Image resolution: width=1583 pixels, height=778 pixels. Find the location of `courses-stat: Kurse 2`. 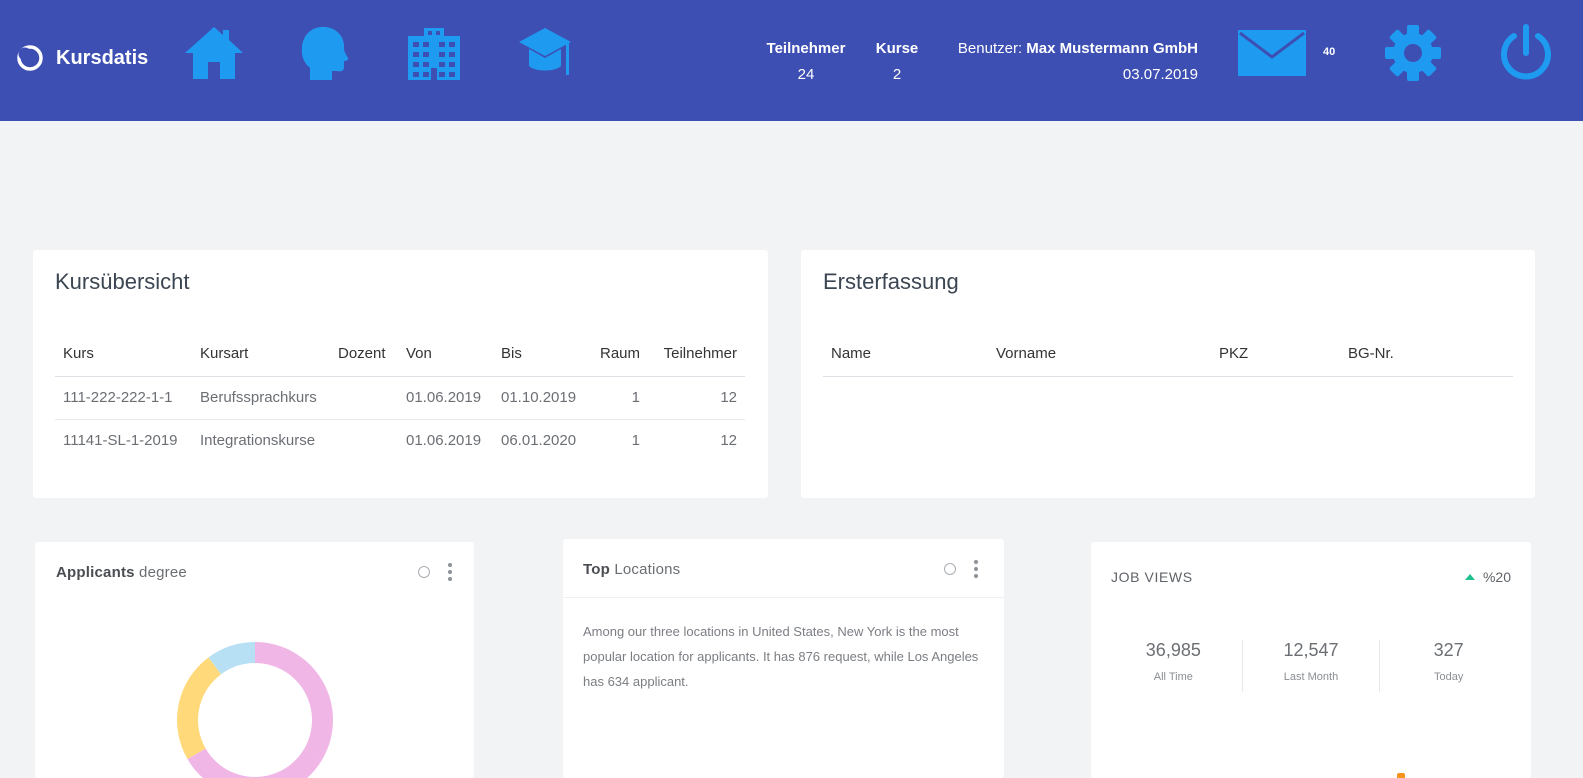

courses-stat: Kurse 2 is located at coordinates (897, 61).